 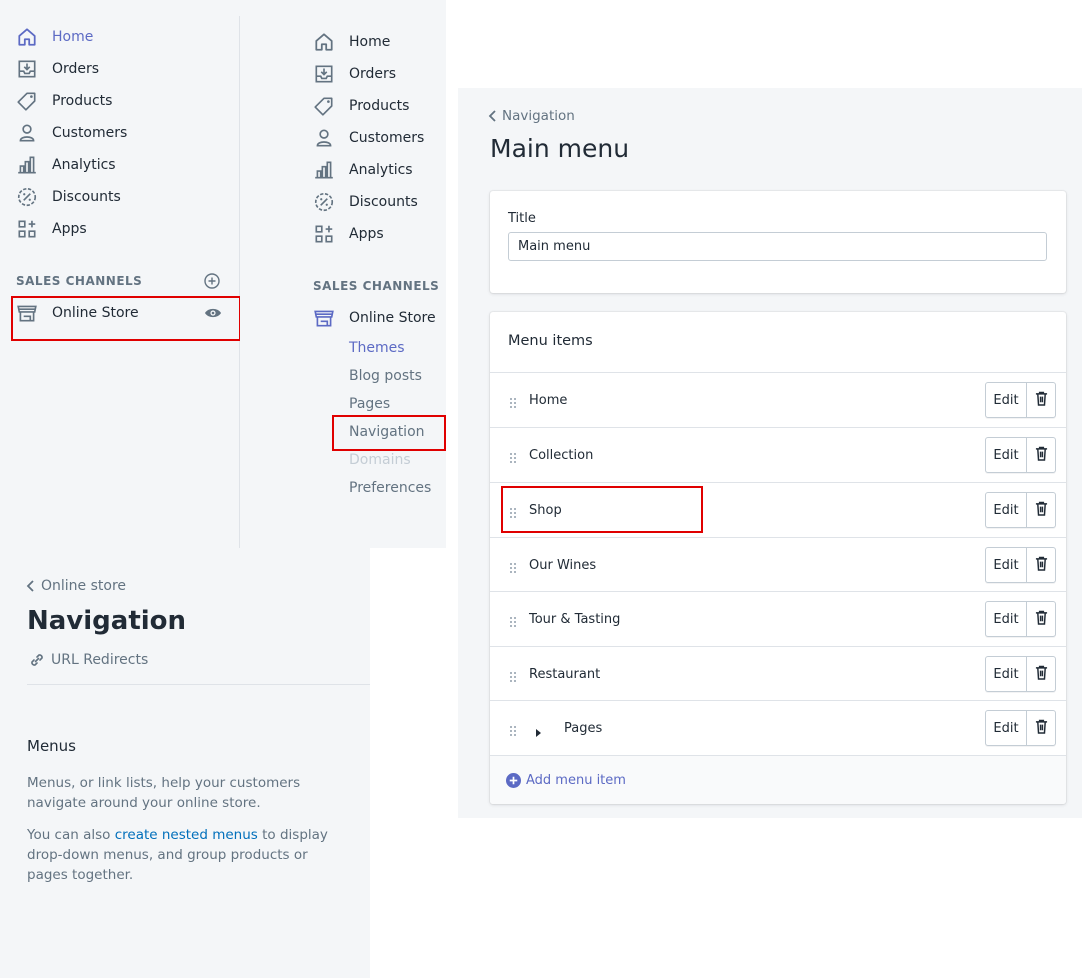 I want to click on sidebar-item-label: Products, so click(x=379, y=106).